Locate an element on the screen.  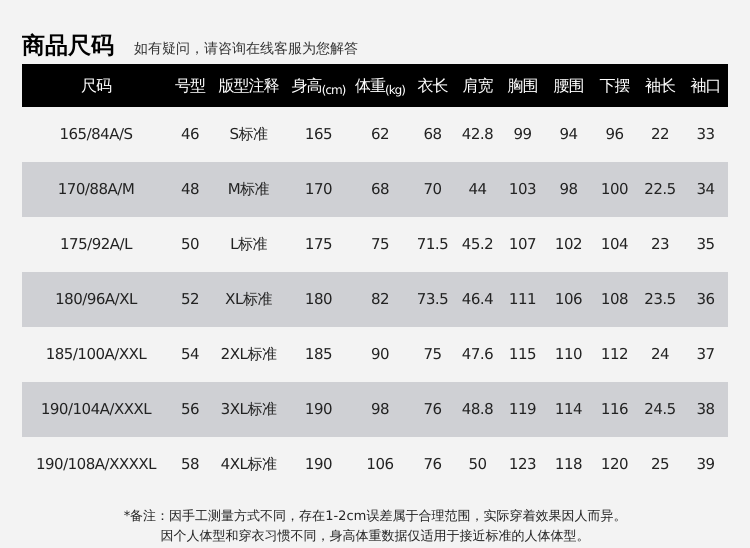
table-cell-text: 46 is located at coordinates (190, 135).